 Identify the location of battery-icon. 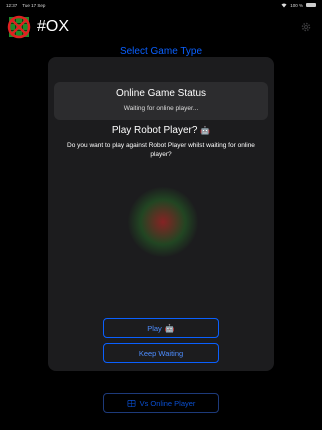
(311, 5).